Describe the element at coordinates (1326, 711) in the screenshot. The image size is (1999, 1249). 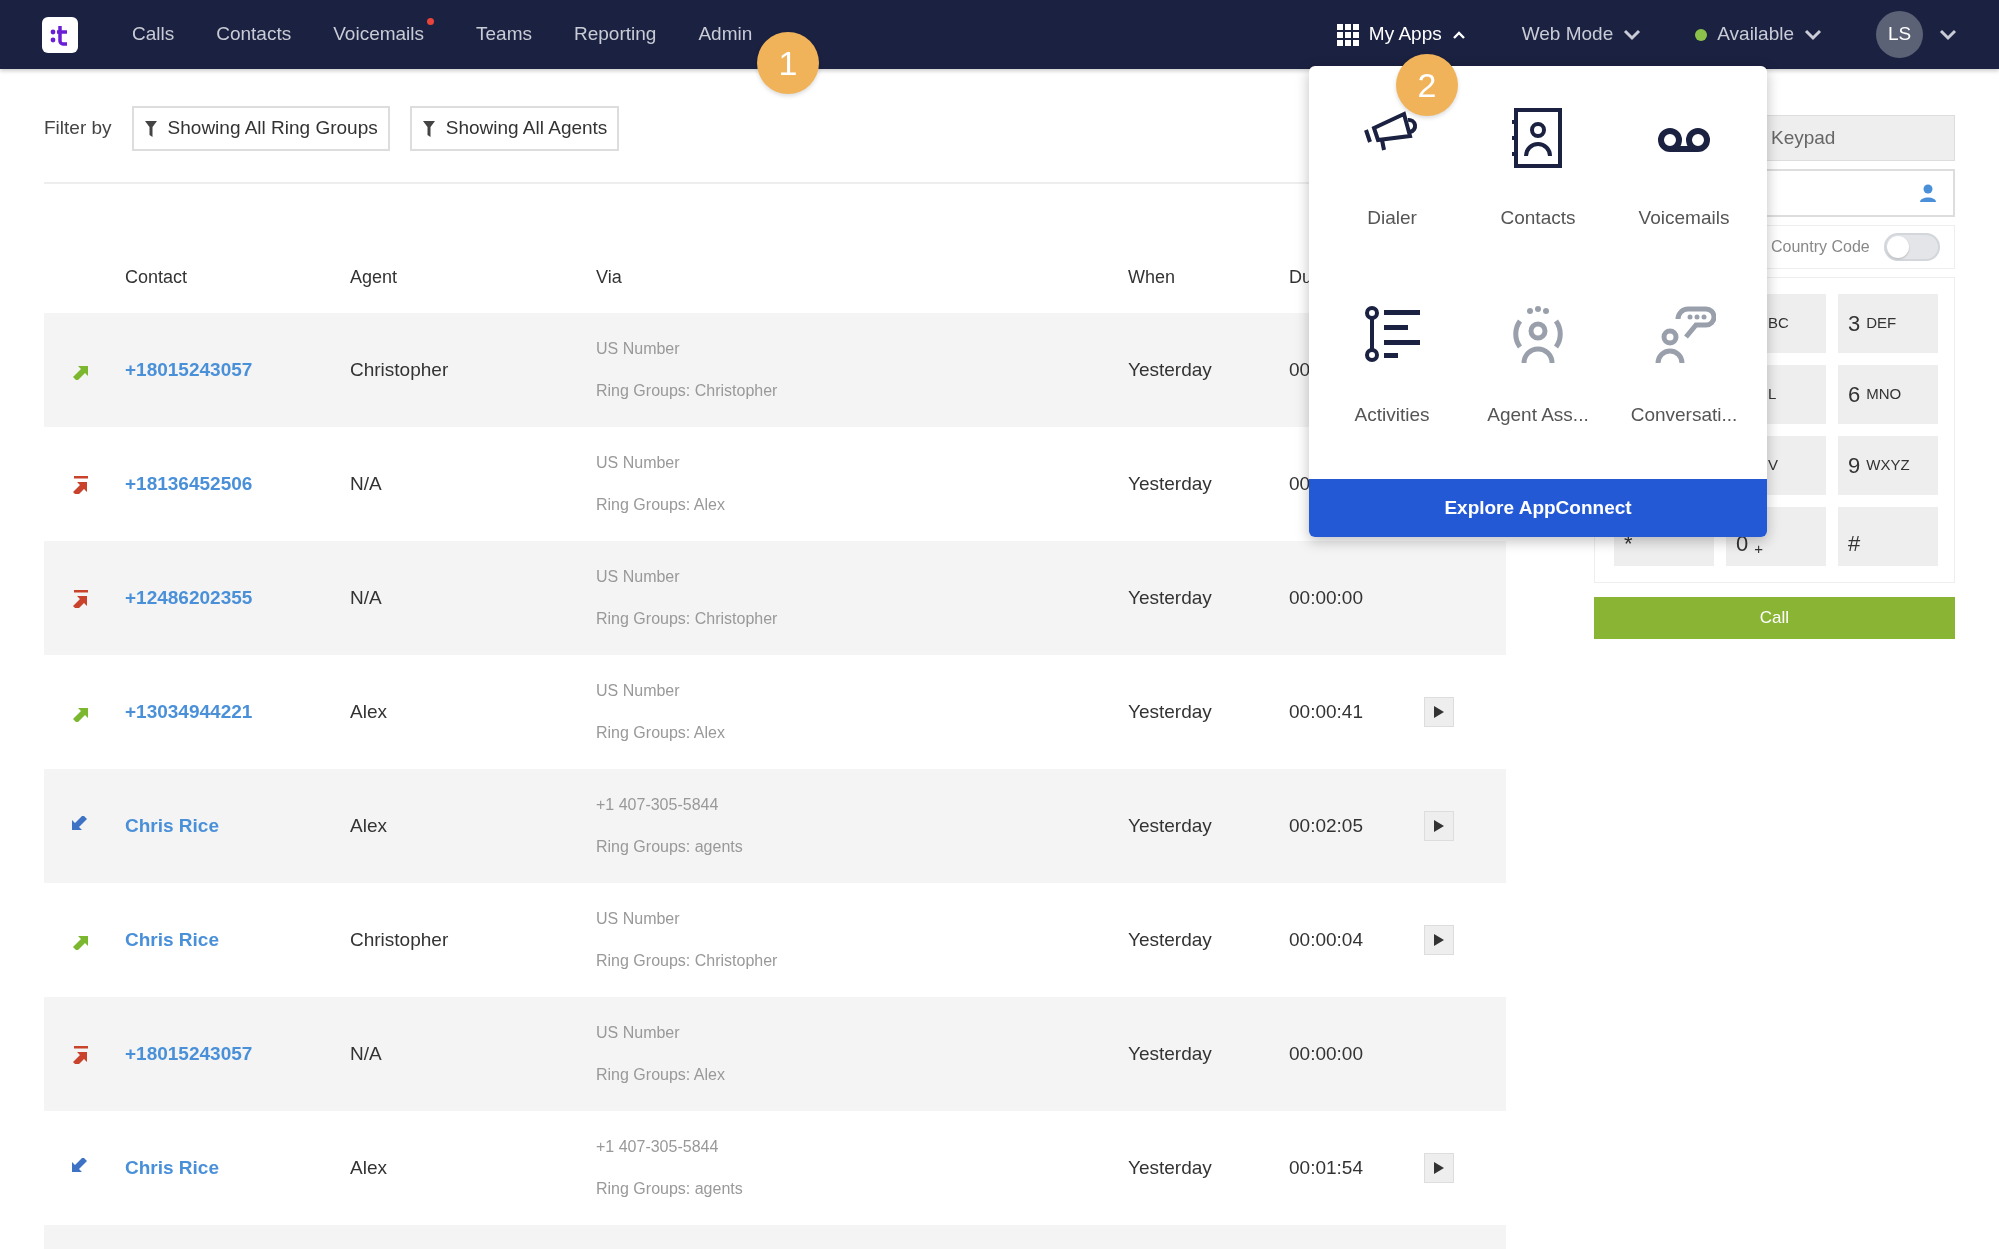
I see `call-duration: 00:00:41` at that location.